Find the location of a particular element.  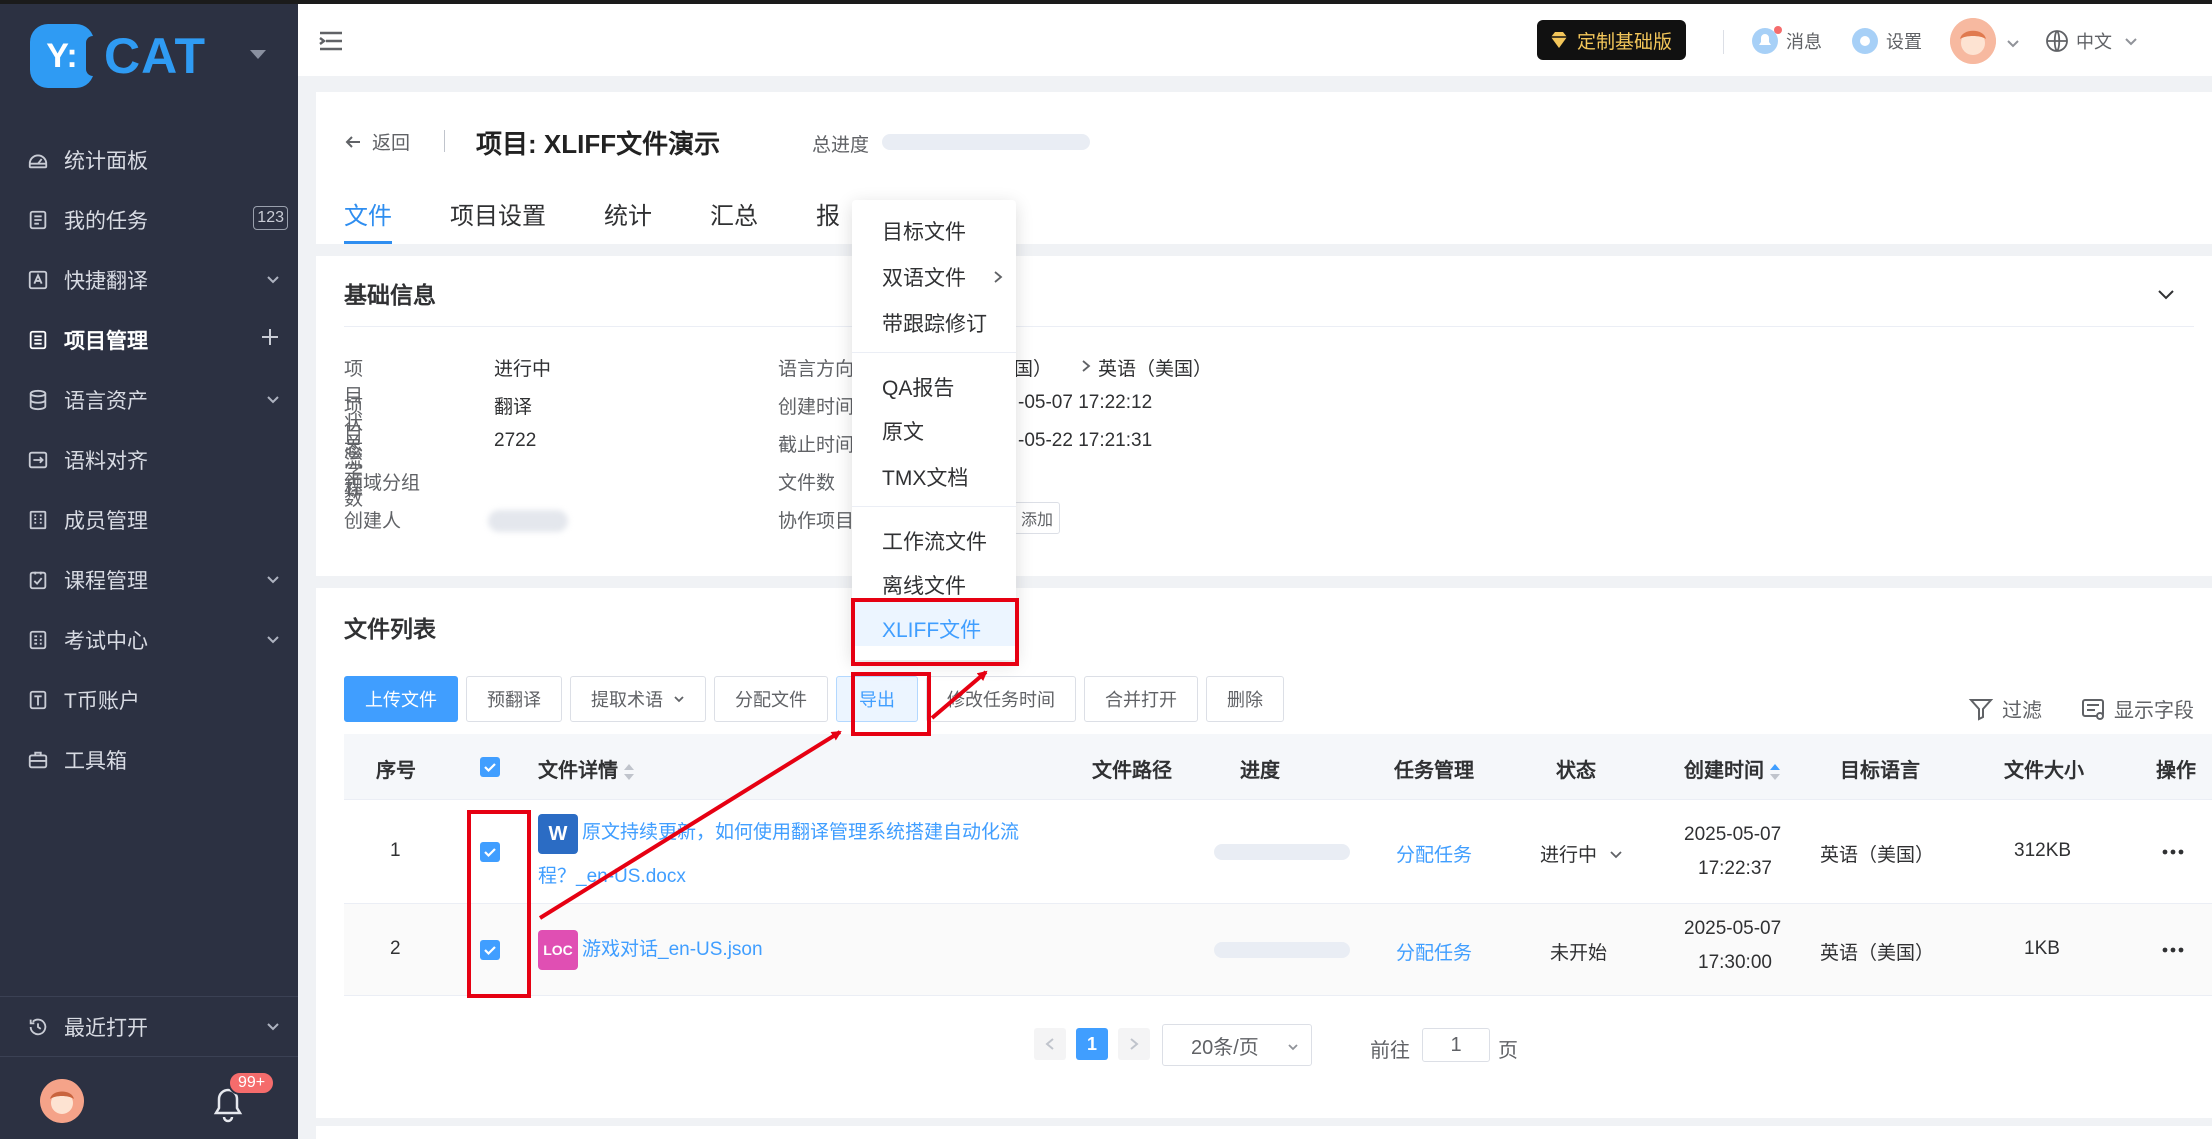

status-dropdown: 进行中 is located at coordinates (1581, 853).